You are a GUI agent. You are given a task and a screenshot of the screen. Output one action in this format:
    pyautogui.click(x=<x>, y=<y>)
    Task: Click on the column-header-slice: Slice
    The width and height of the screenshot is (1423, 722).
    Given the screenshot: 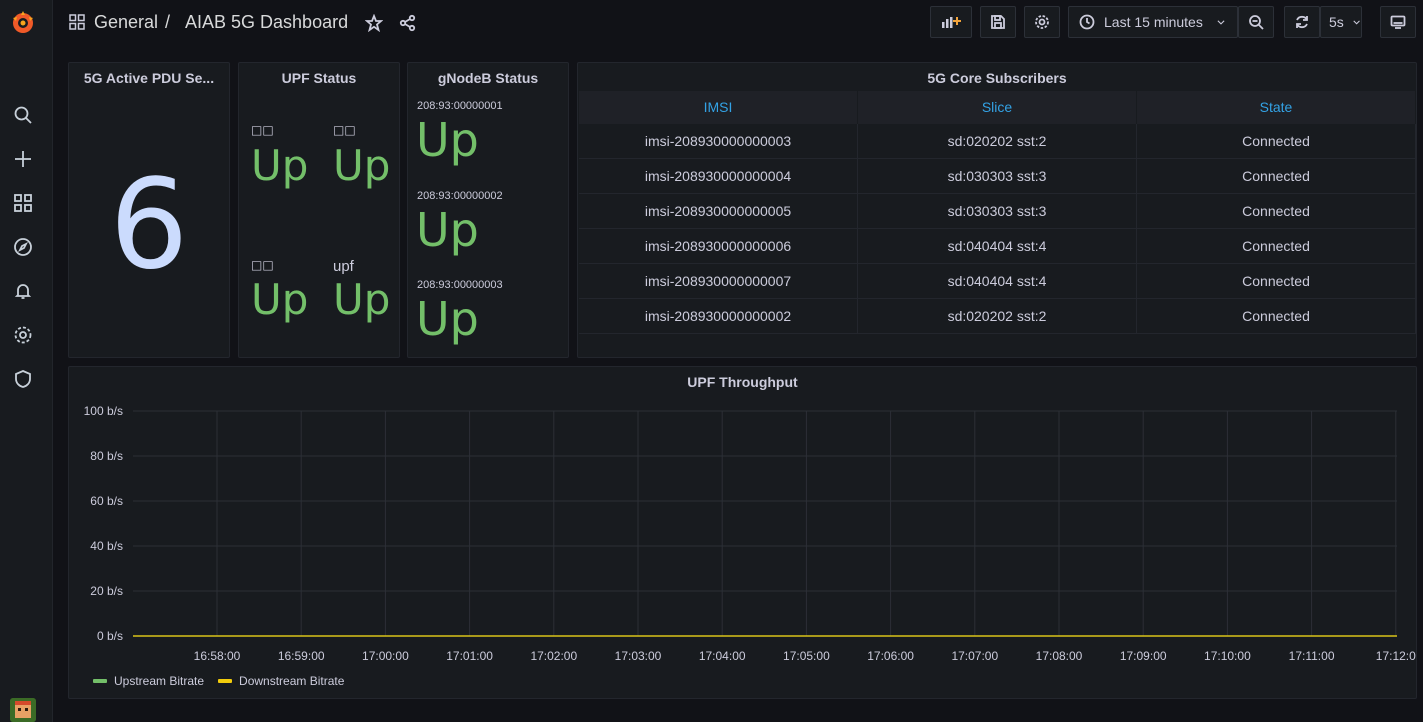 What is the action you would take?
    pyautogui.click(x=997, y=107)
    